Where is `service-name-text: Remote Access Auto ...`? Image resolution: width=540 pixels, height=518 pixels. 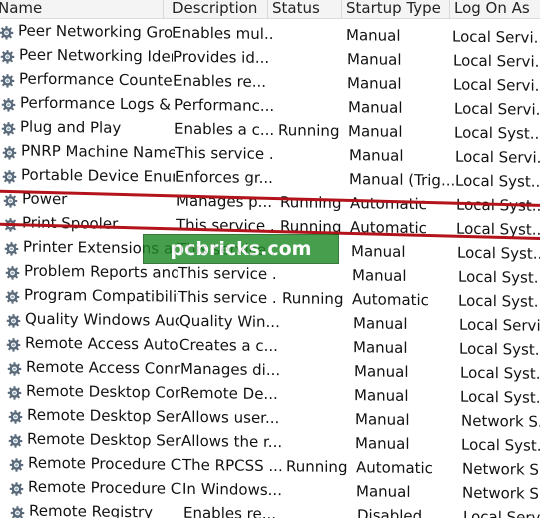
service-name-text: Remote Access Auto ... is located at coordinates (102, 343).